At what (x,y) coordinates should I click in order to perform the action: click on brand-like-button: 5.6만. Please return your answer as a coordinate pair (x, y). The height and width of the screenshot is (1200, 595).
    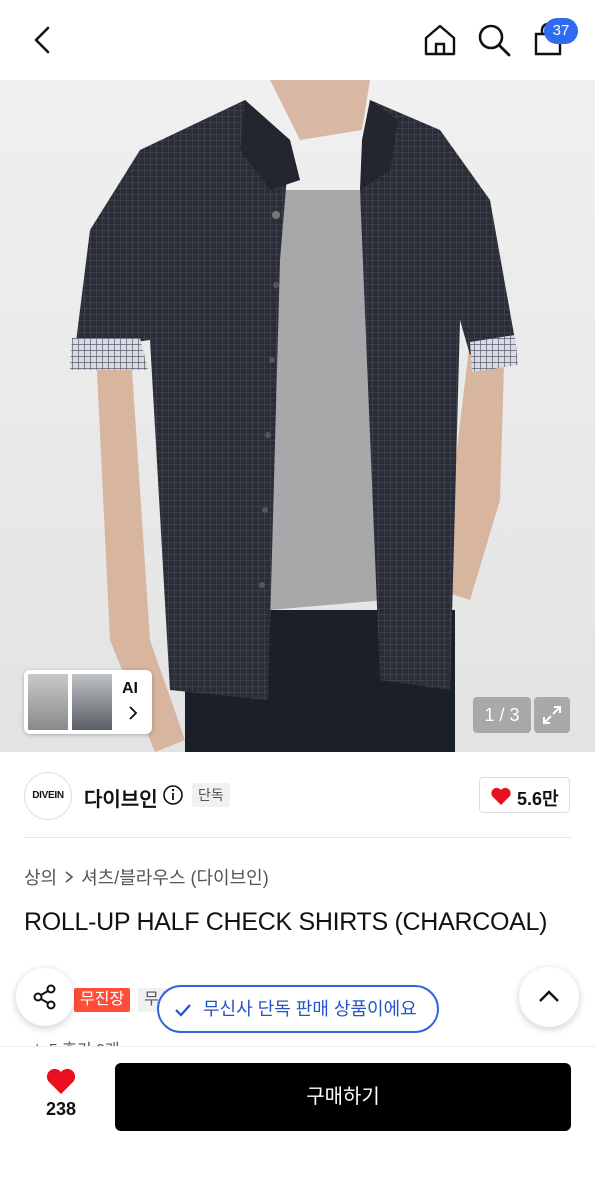
    Looking at the image, I should click on (524, 795).